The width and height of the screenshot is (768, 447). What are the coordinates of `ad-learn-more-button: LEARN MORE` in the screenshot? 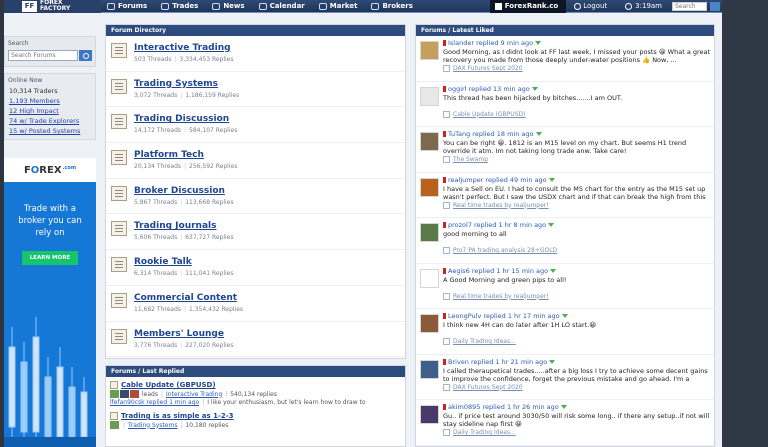 It's located at (50, 258).